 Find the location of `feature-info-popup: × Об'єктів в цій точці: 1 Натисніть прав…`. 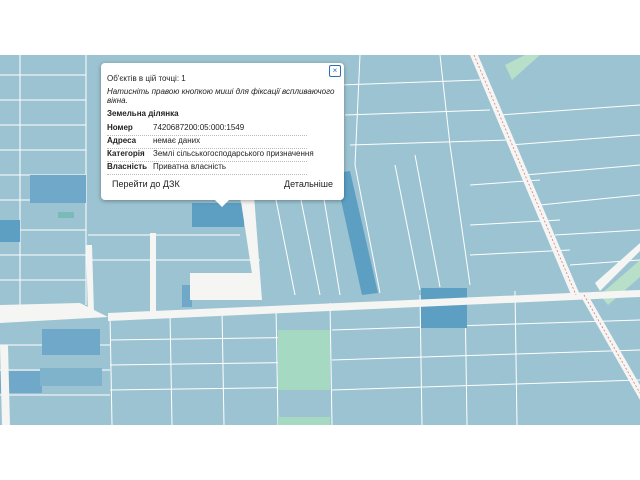

feature-info-popup: × Об'єктів в цій точці: 1 Натисніть прав… is located at coordinates (222, 131).